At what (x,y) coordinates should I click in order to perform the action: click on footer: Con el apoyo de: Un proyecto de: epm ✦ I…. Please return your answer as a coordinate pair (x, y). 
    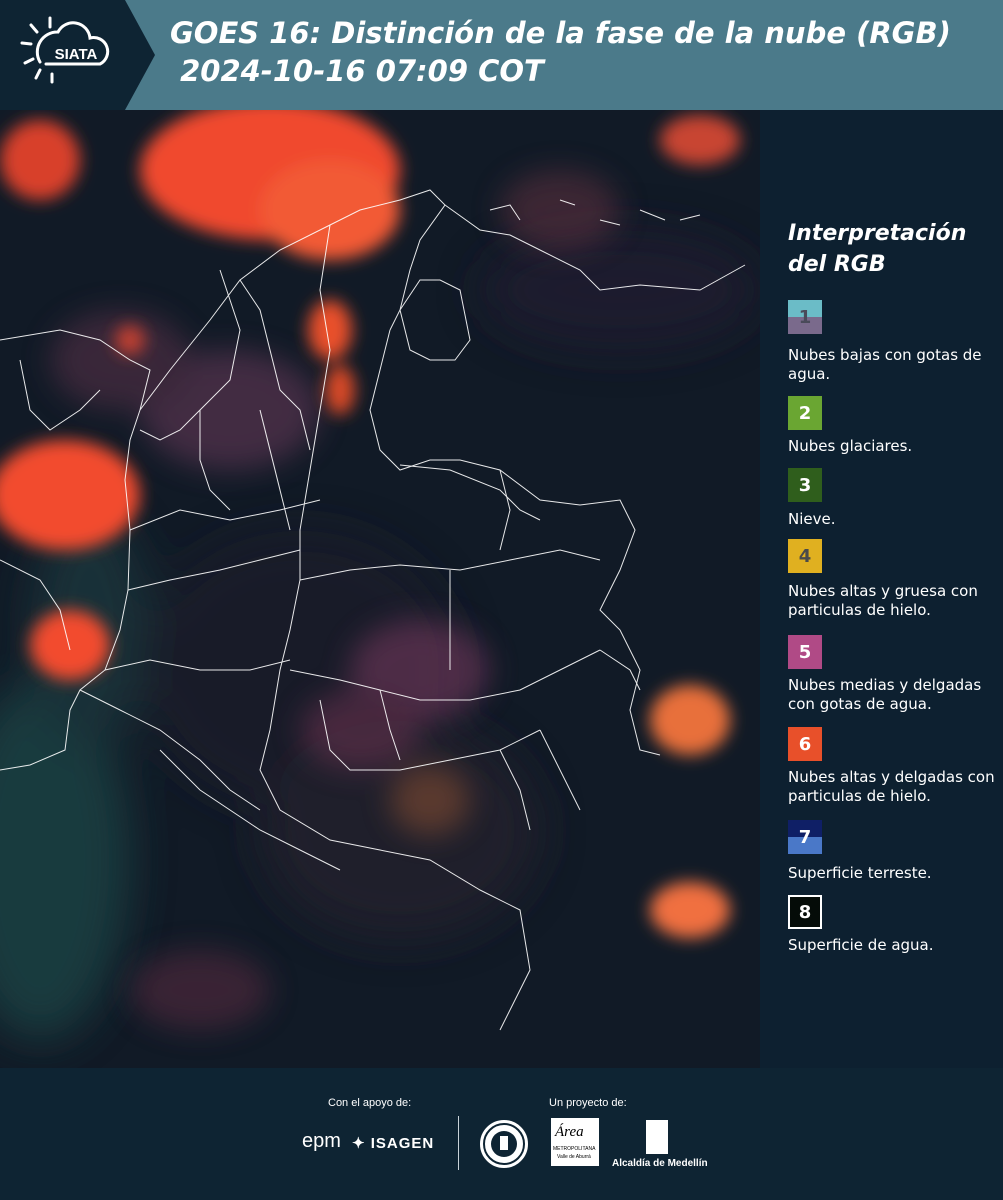
    Looking at the image, I should click on (501, 1134).